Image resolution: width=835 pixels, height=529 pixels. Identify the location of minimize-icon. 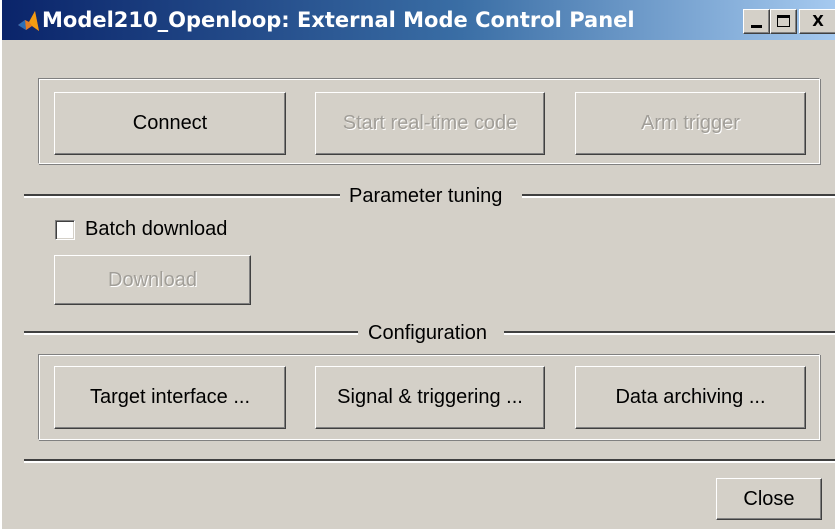
(756, 26).